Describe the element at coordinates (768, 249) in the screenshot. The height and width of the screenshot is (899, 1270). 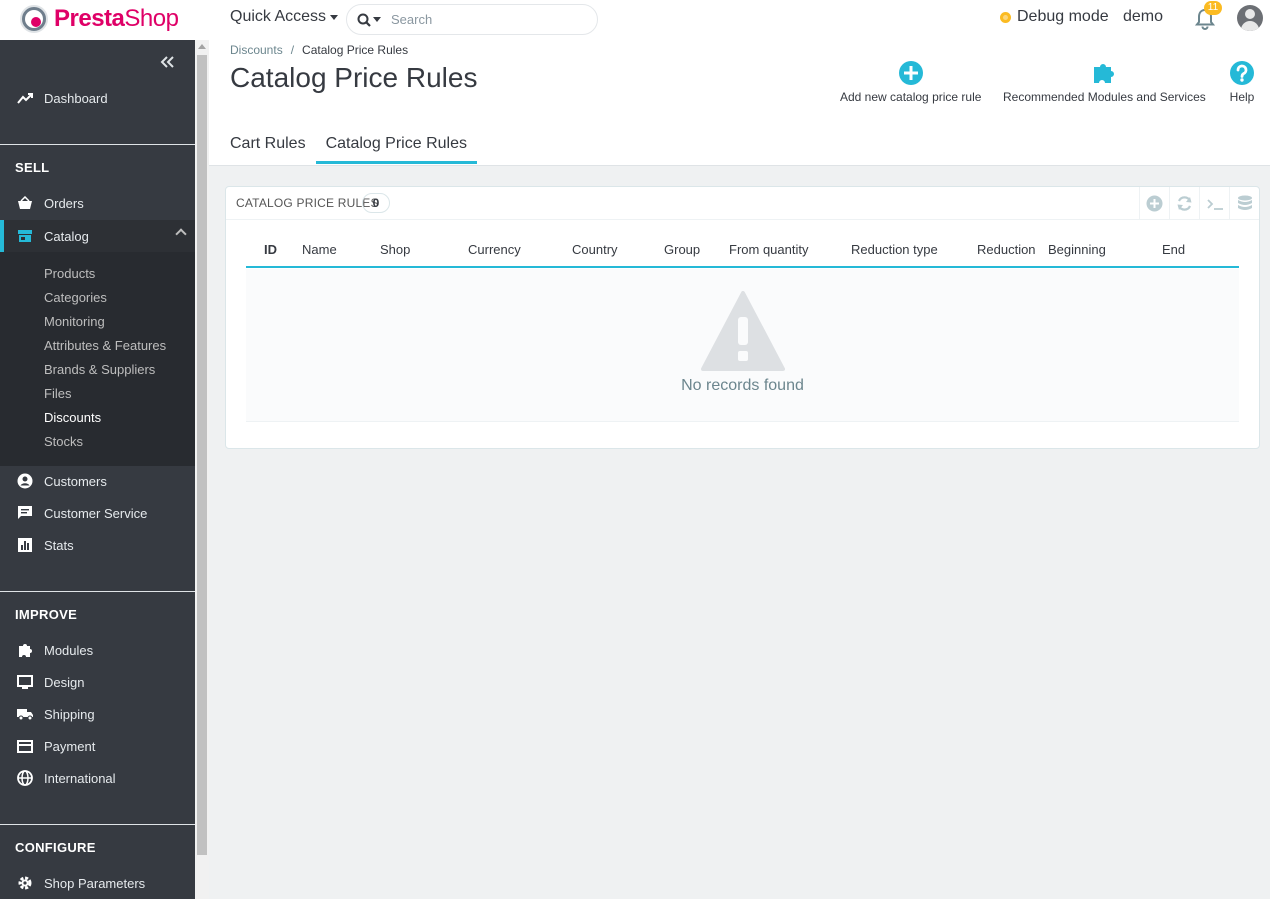
I see `column-header-from-quantity: From quantity` at that location.